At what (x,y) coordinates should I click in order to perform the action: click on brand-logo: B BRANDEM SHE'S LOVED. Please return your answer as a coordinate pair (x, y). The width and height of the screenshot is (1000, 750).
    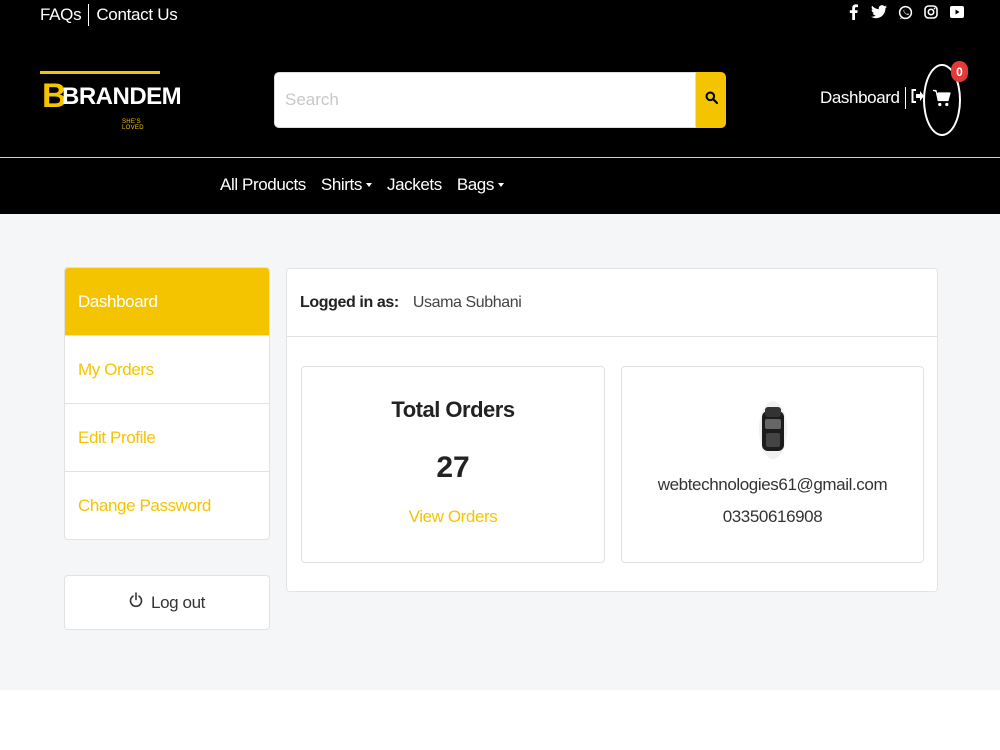
    Looking at the image, I should click on (111, 101).